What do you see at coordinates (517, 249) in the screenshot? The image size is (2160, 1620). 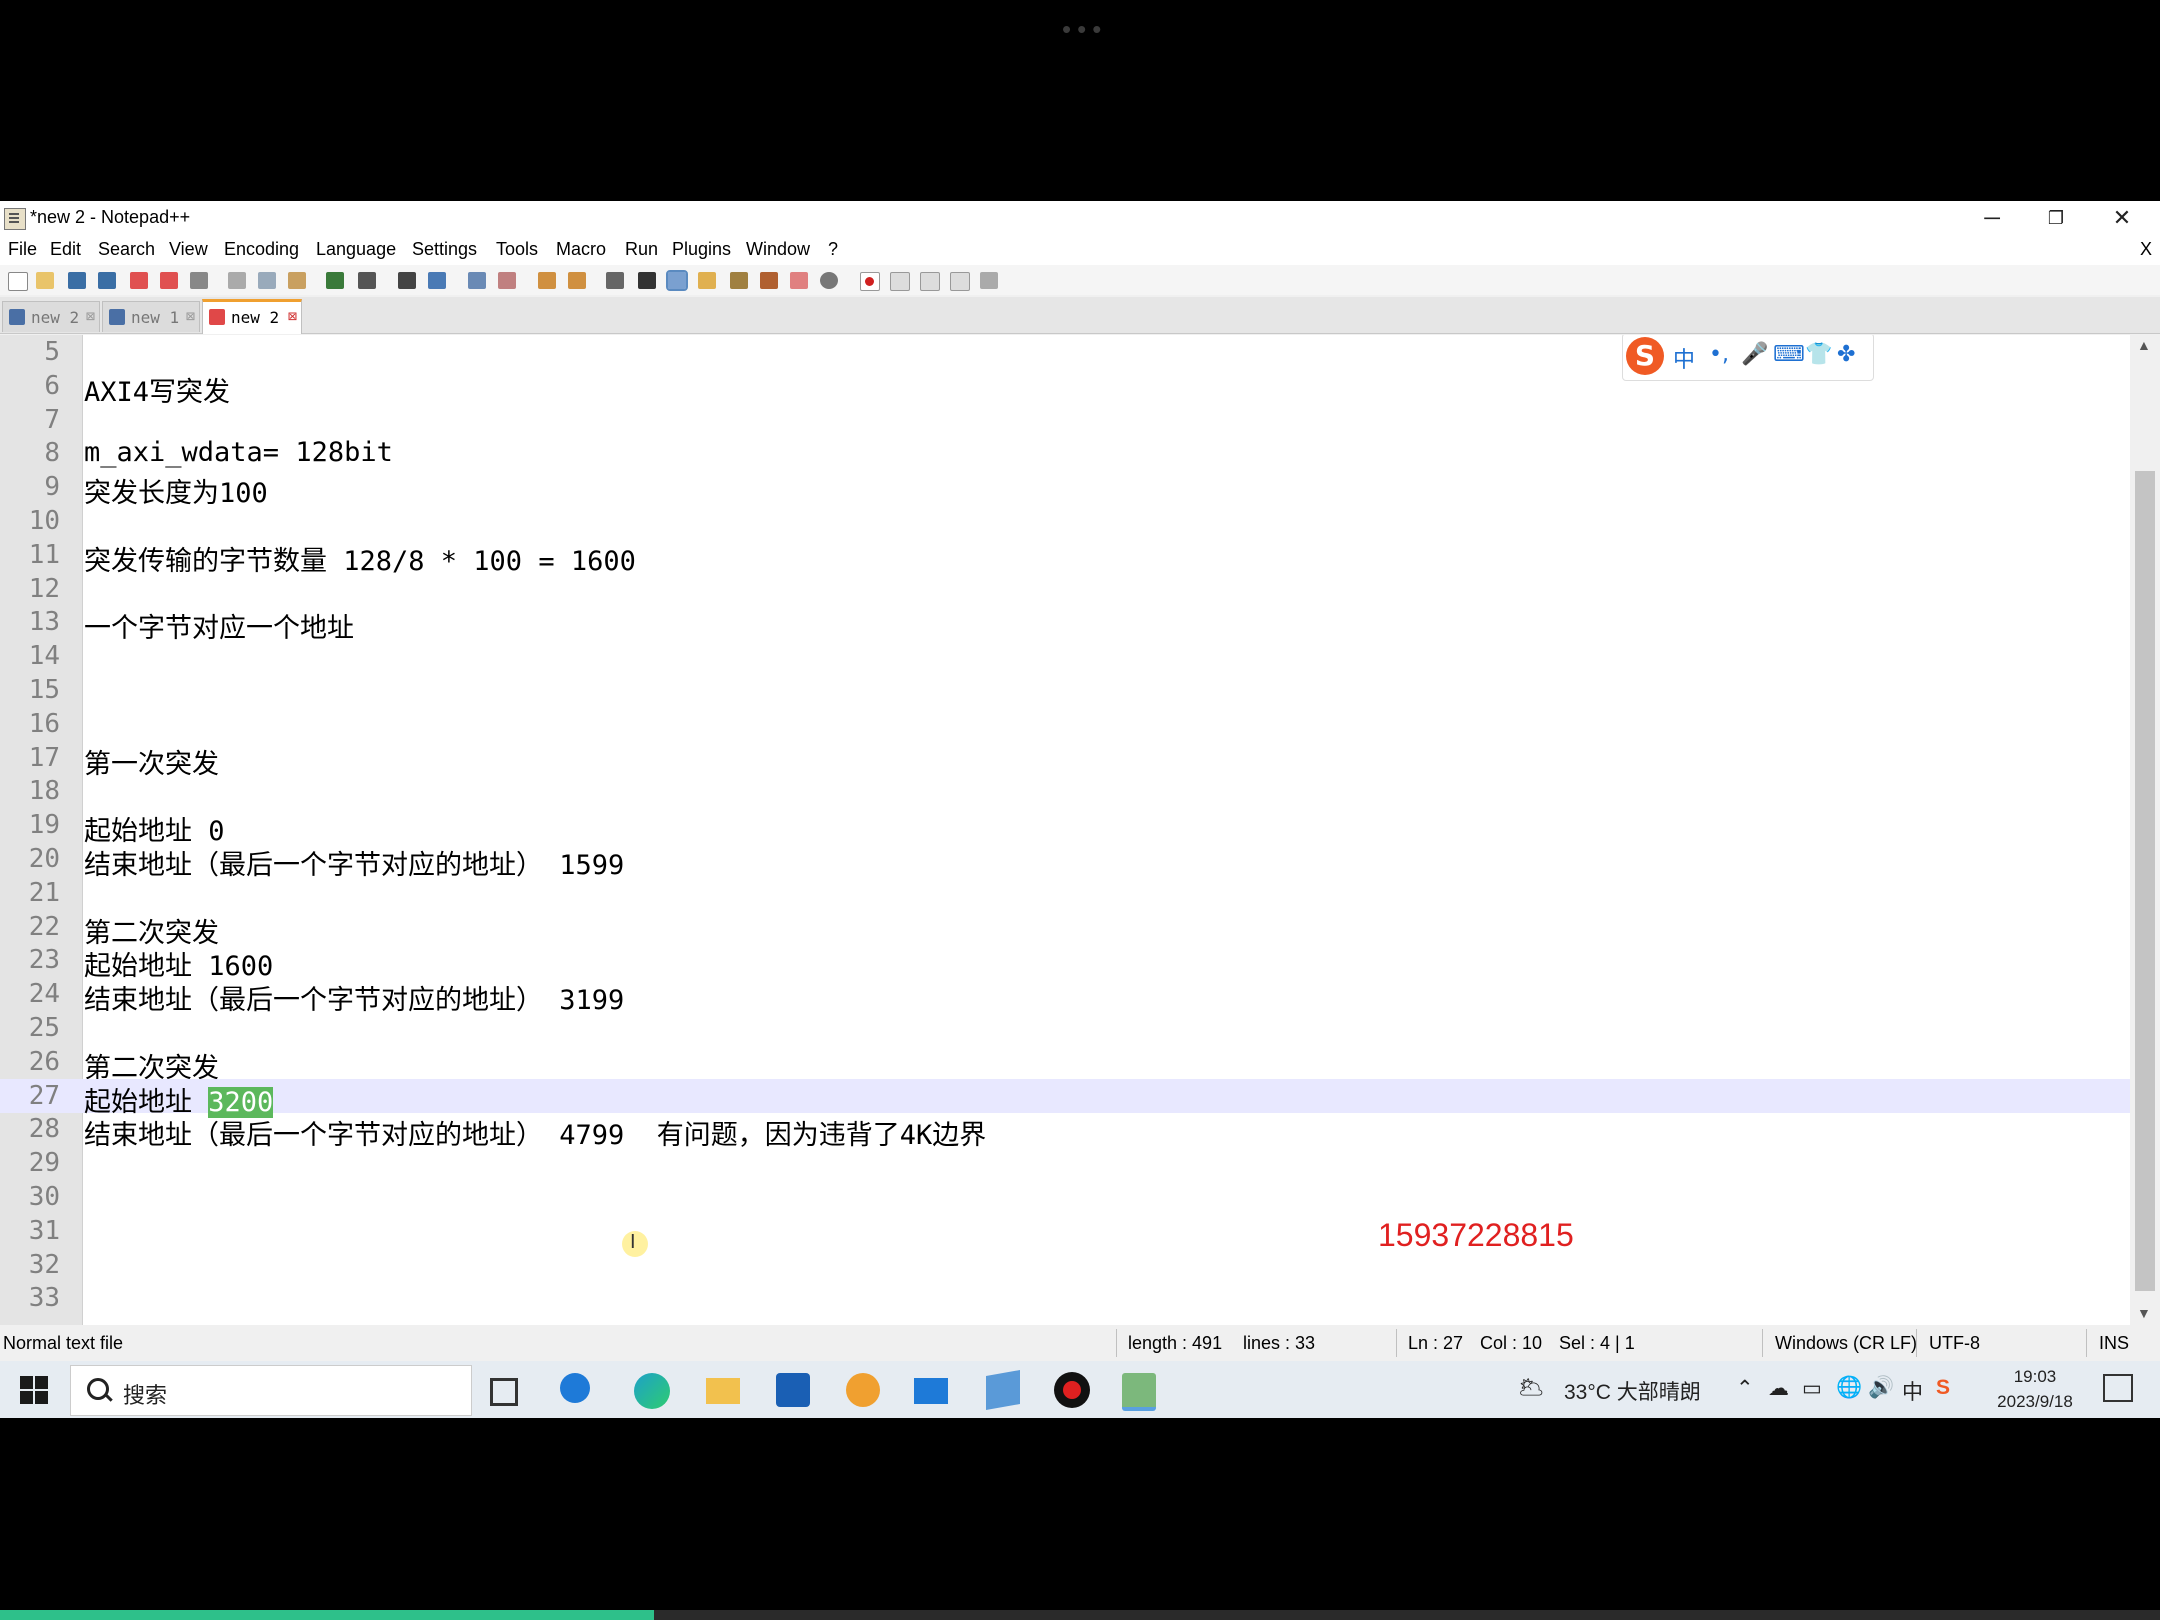 I see `menu-tools: Tools` at bounding box center [517, 249].